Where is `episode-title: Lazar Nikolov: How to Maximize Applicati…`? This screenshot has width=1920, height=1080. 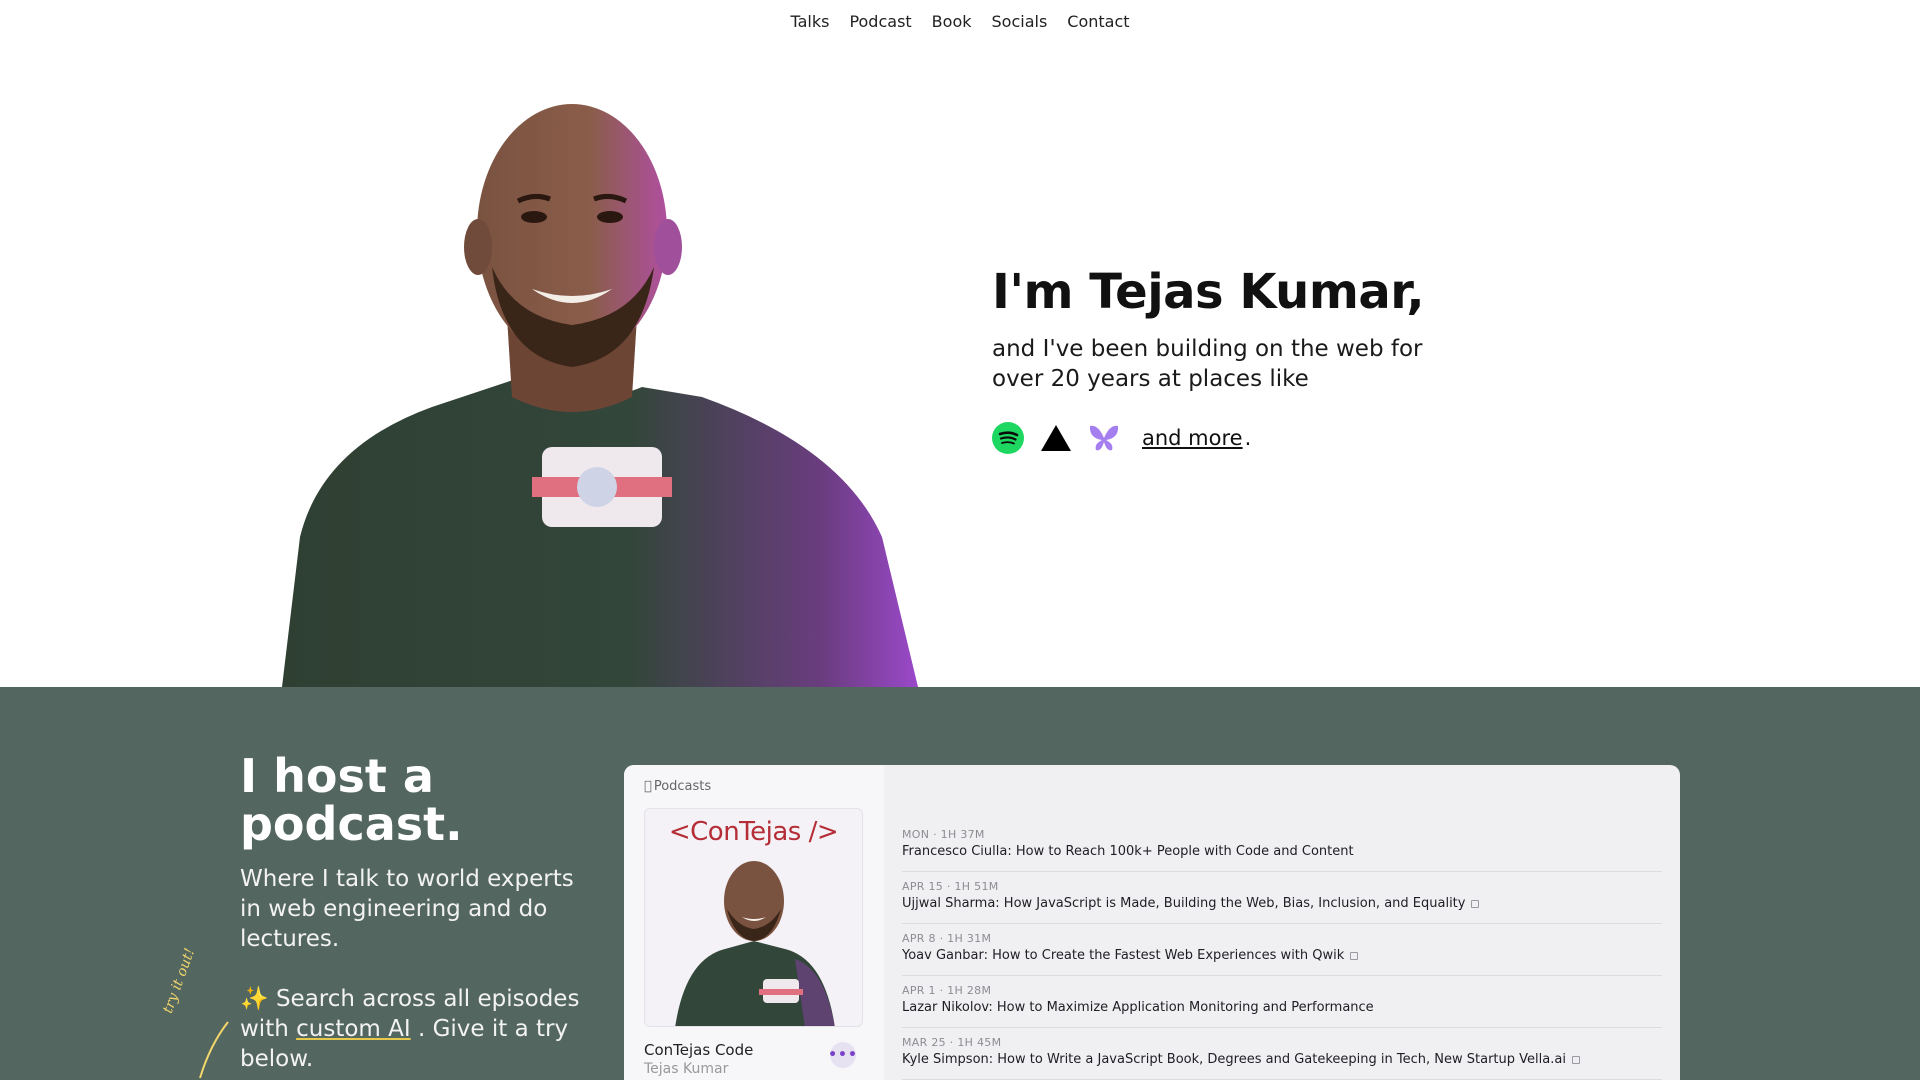 episode-title: Lazar Nikolov: How to Maximize Applicati… is located at coordinates (1138, 1007).